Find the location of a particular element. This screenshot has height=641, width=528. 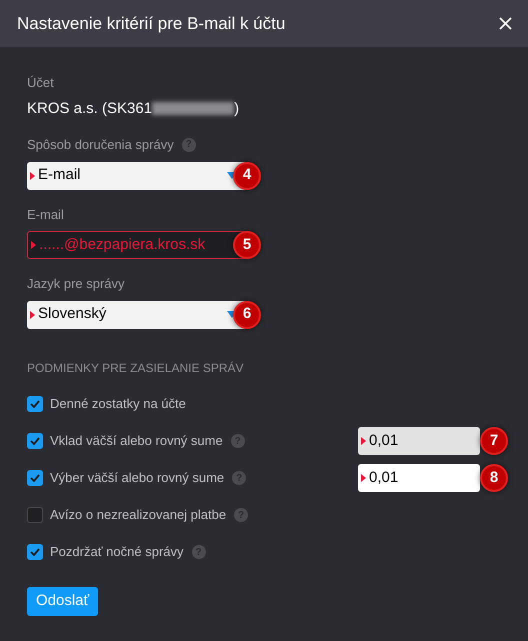

close-icon is located at coordinates (505, 23).